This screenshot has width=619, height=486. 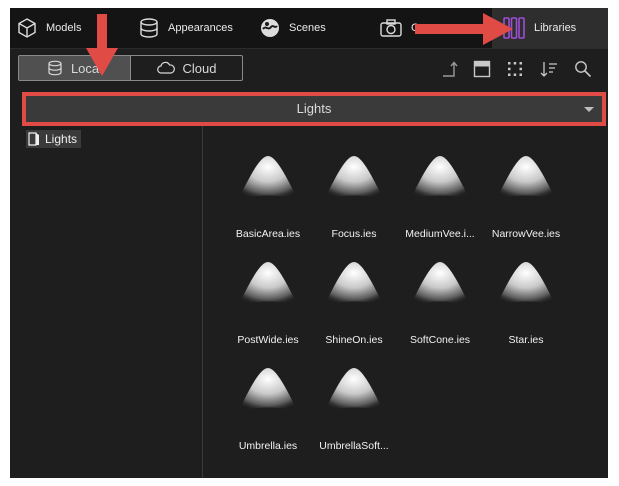 What do you see at coordinates (61, 139) in the screenshot?
I see `tree-item-label: Lights` at bounding box center [61, 139].